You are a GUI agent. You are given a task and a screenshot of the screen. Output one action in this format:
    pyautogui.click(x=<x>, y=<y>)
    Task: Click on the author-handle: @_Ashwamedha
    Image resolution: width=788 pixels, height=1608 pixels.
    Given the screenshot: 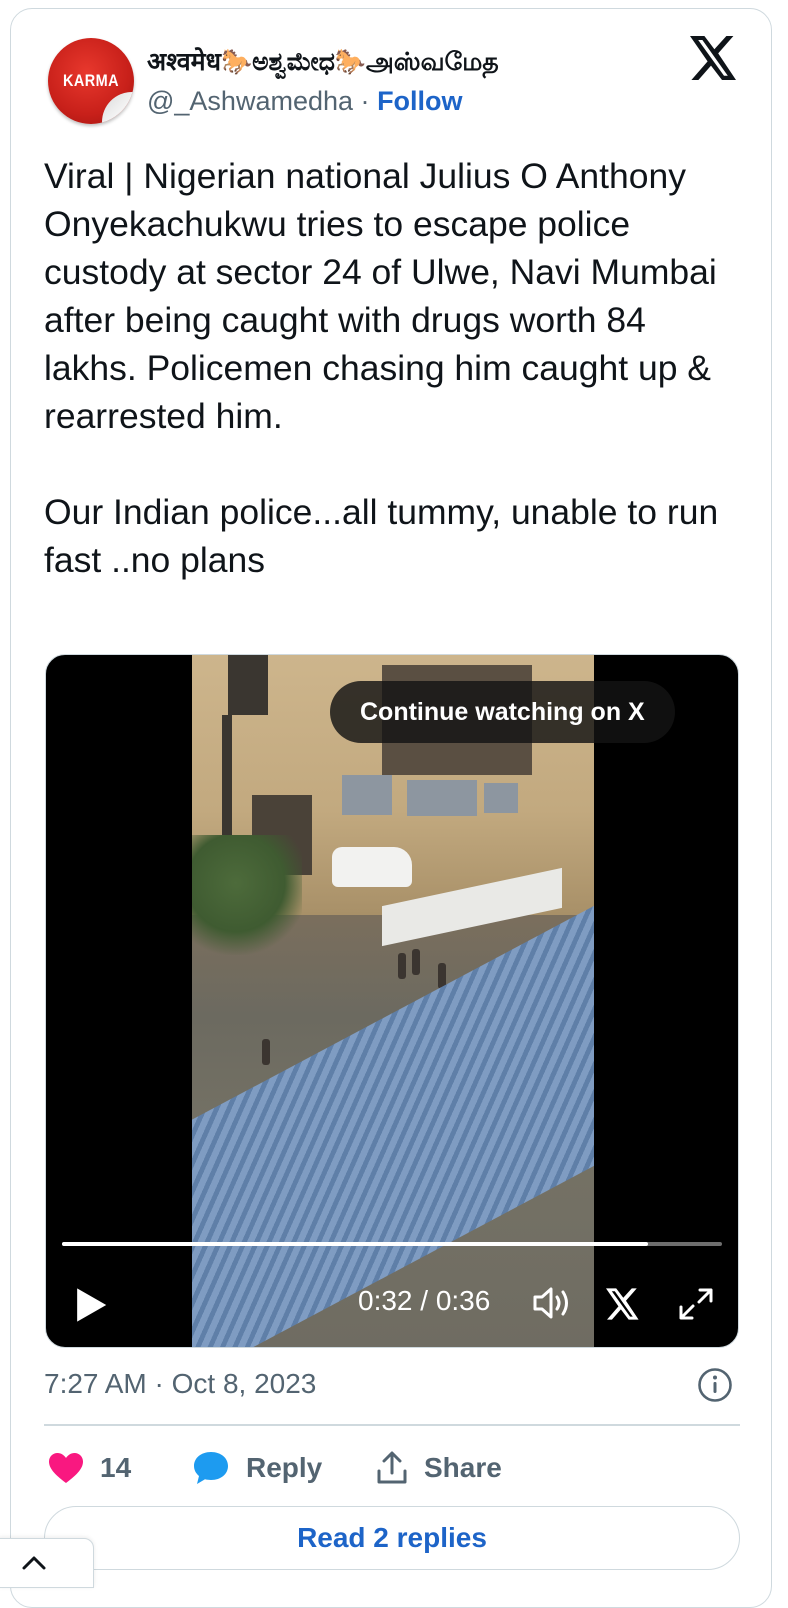 What is the action you would take?
    pyautogui.click(x=250, y=101)
    